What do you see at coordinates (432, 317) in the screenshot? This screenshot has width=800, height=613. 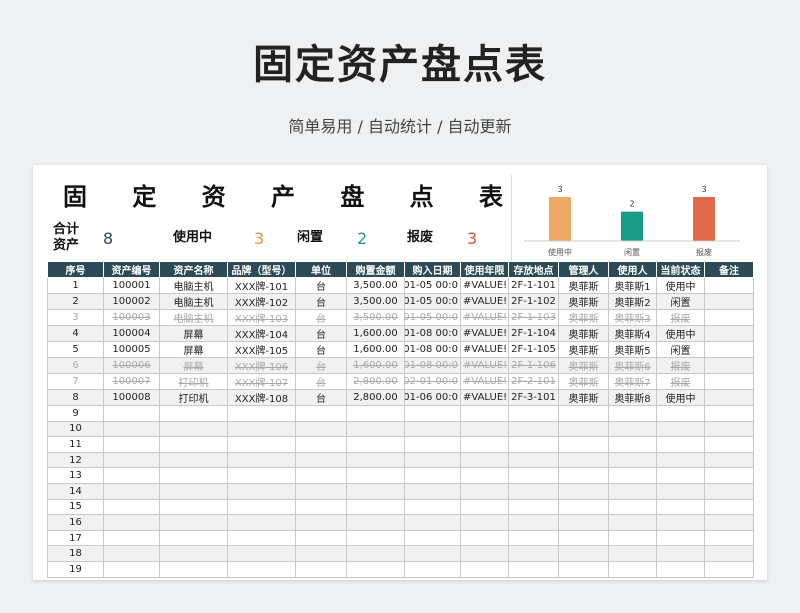 I see `table-cell: X-01-05 00:0` at bounding box center [432, 317].